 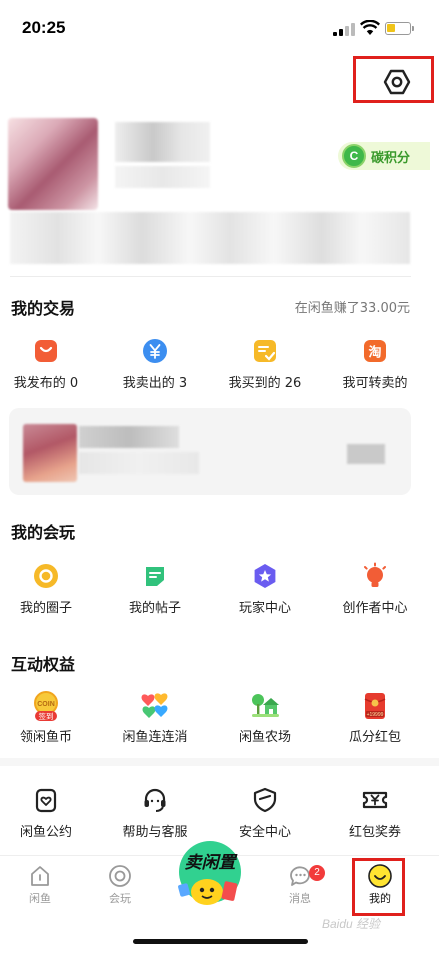 What do you see at coordinates (50, 453) in the screenshot?
I see `order-image-mosaic` at bounding box center [50, 453].